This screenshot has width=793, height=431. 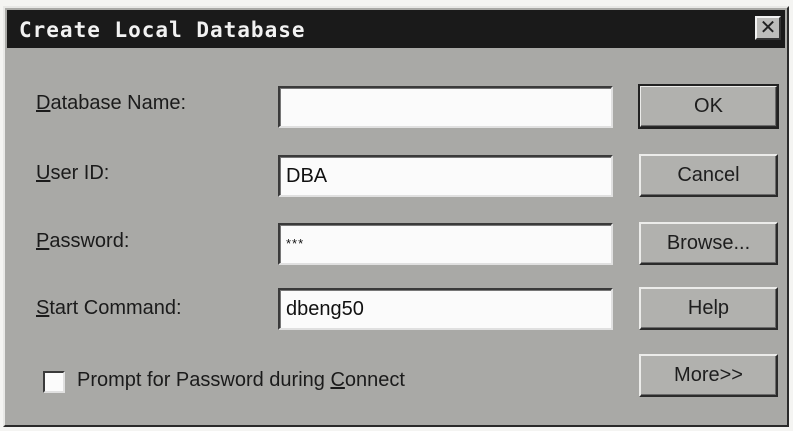 I want to click on start-command-field: dbeng50, so click(x=445, y=309).